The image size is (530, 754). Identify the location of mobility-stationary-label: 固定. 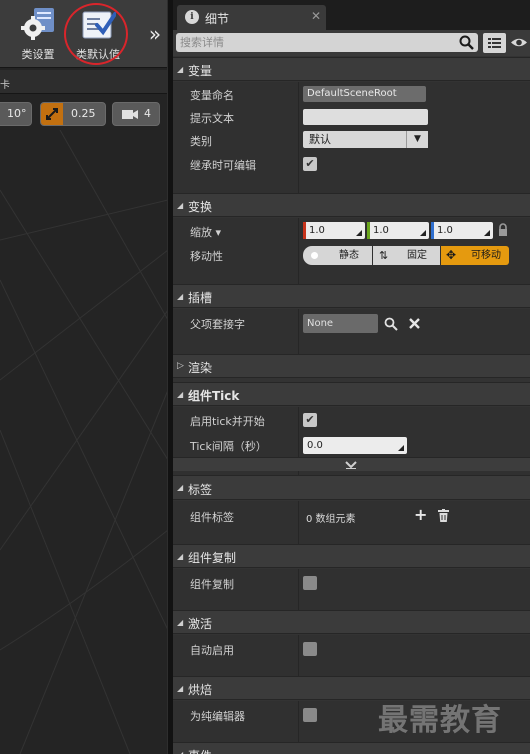
(417, 255).